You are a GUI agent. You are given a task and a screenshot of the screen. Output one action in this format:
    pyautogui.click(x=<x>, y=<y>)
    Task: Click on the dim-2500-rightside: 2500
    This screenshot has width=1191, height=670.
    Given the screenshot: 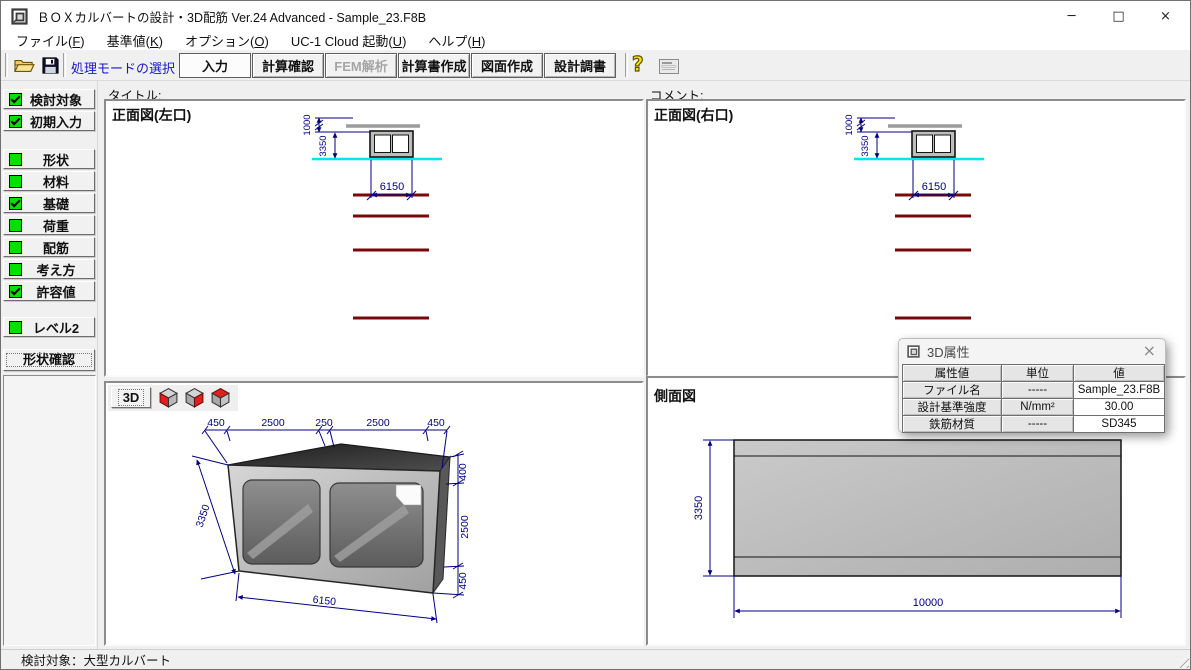 What is the action you would take?
    pyautogui.click(x=465, y=527)
    